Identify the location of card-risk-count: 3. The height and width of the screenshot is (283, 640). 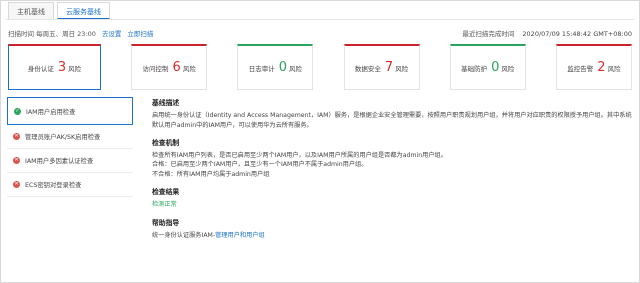
(62, 67).